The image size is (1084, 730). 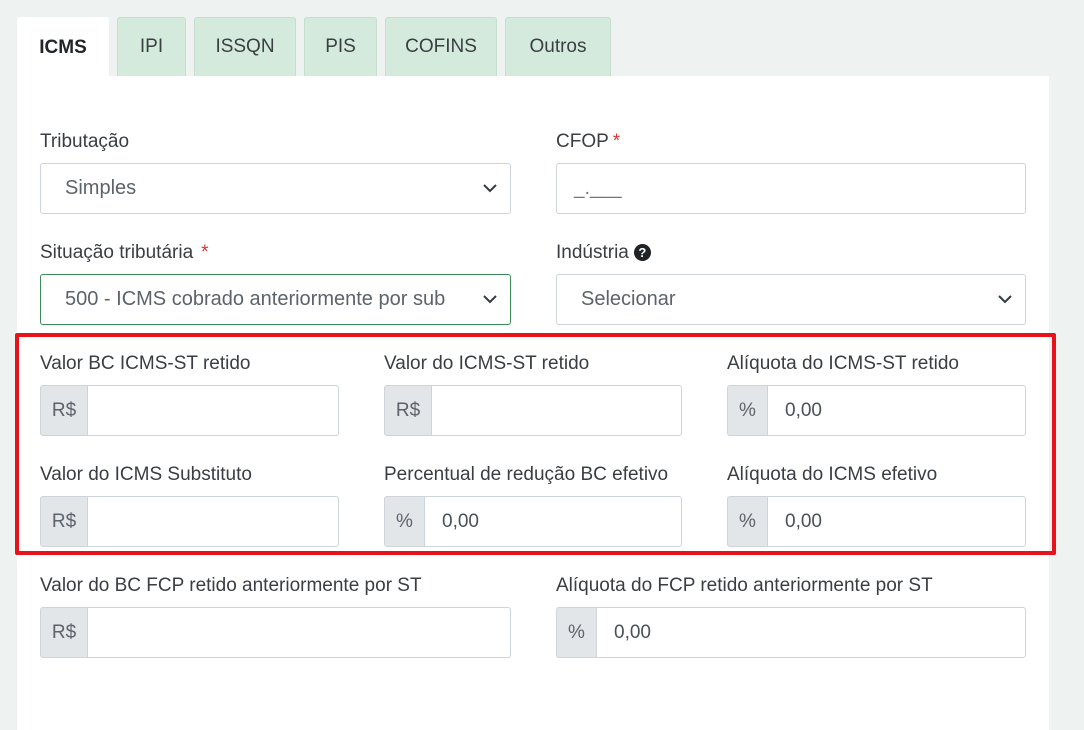 What do you see at coordinates (896, 410) in the screenshot?
I see `aliquota-icms-st-input: 0,00` at bounding box center [896, 410].